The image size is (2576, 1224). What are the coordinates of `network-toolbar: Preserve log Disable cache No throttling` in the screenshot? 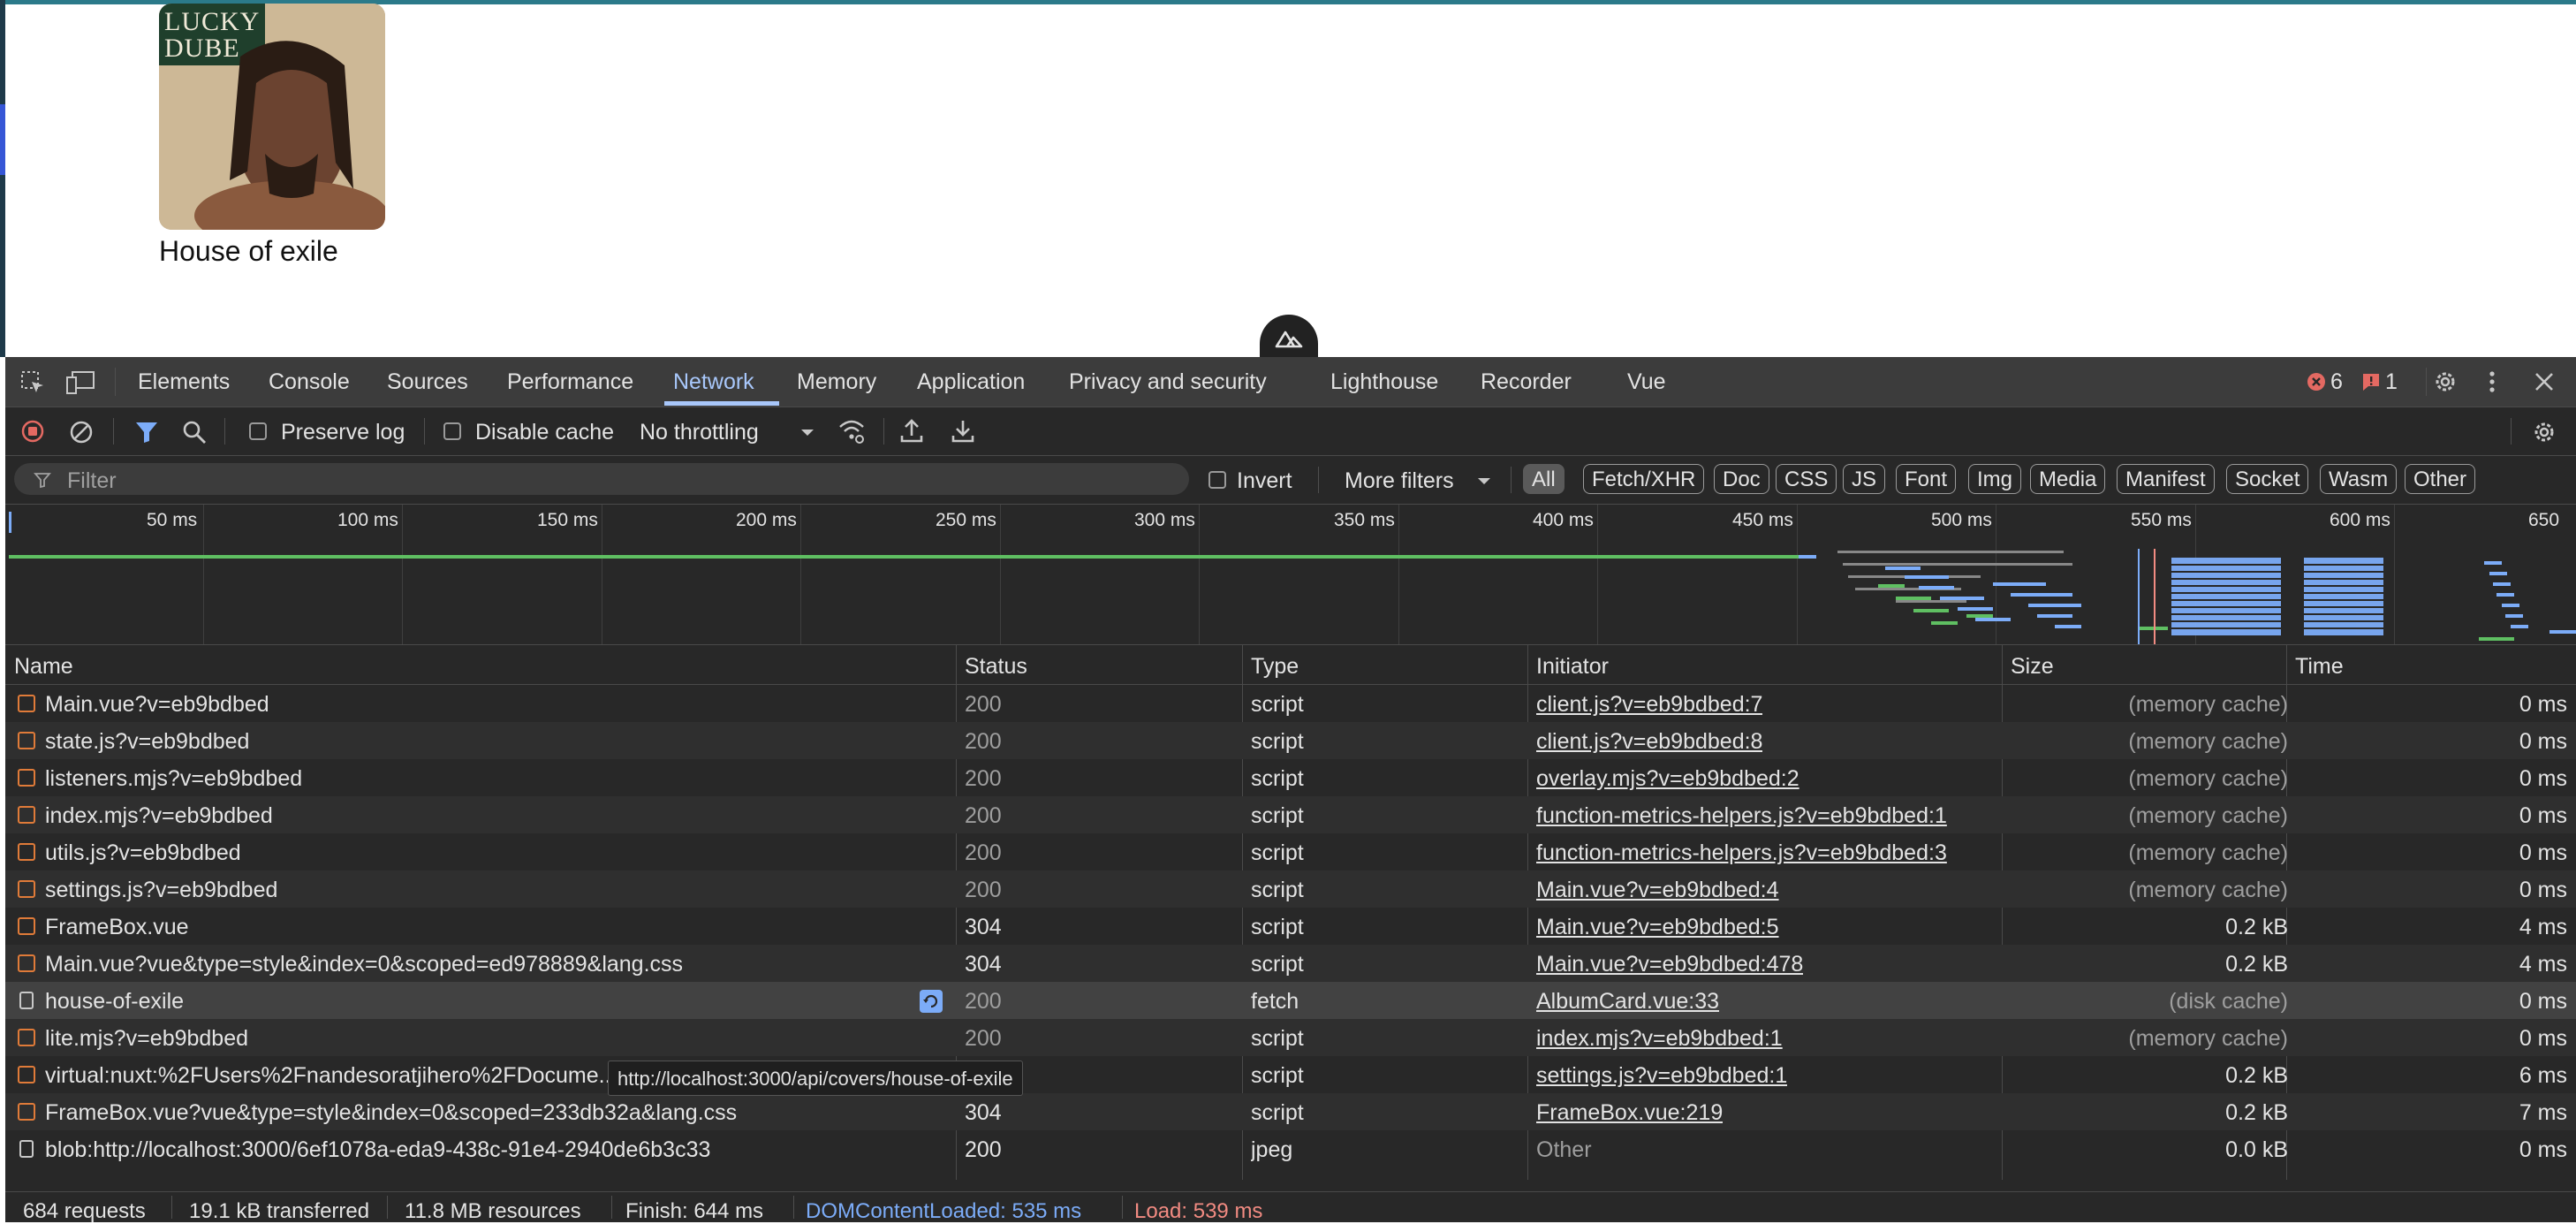 It's located at (1291, 431).